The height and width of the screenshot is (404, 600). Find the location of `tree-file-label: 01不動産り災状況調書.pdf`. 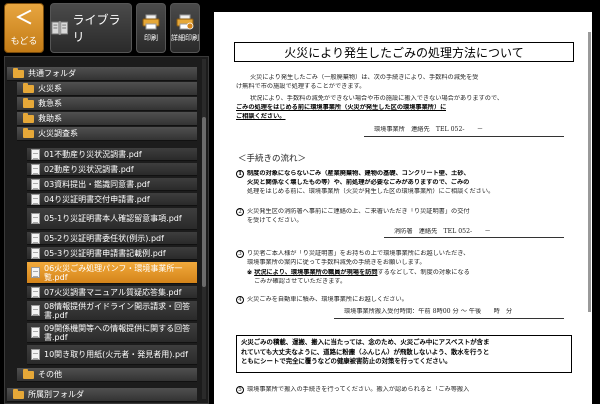

tree-file-label: 01不動産り災状況調書.pdf is located at coordinates (93, 154).